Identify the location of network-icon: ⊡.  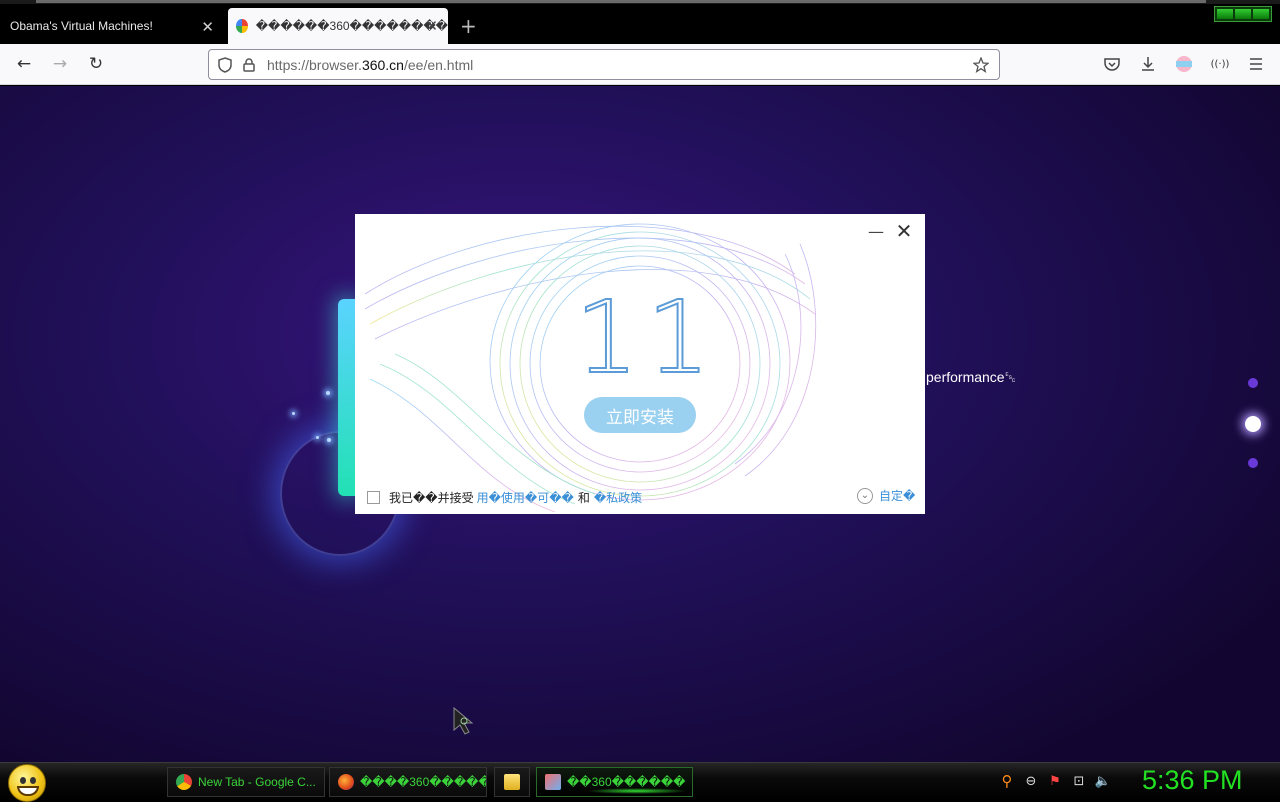
(1079, 781).